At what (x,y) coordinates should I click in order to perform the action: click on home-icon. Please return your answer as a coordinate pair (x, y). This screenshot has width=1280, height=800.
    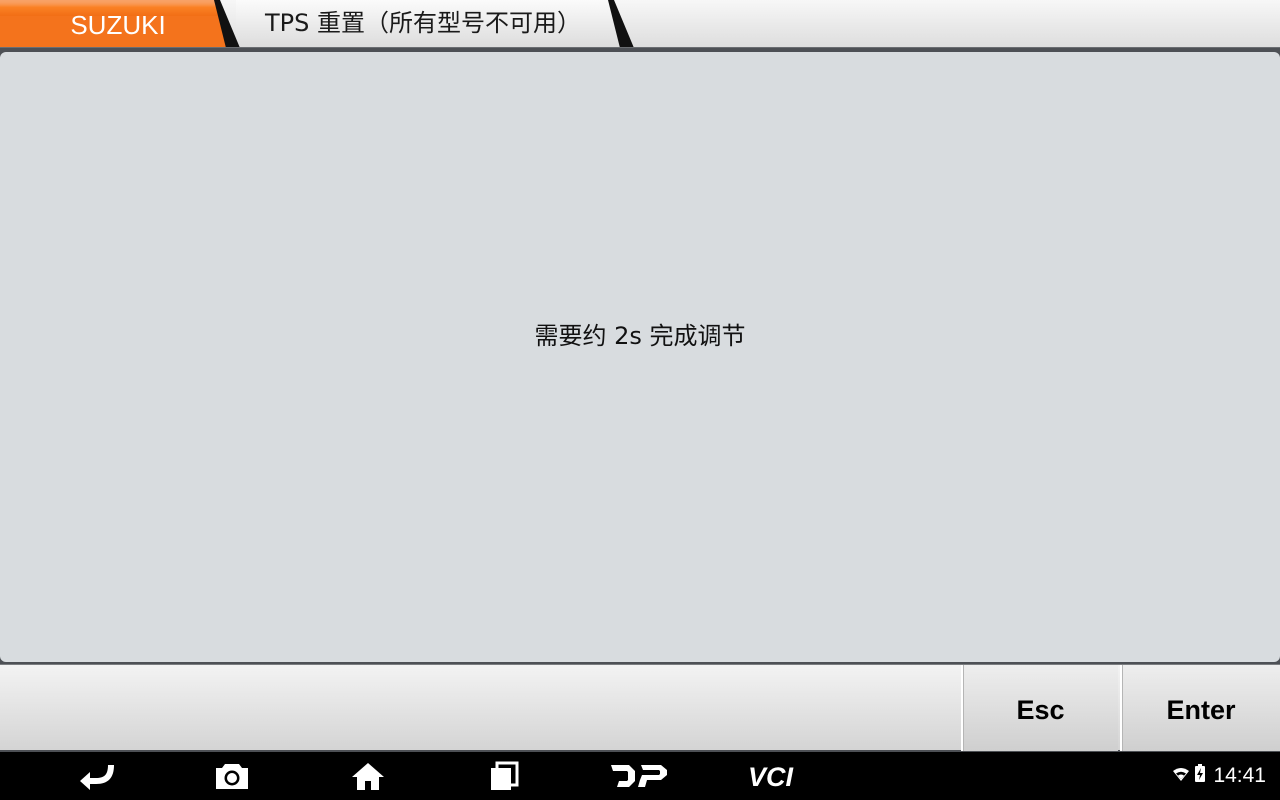
    Looking at the image, I should click on (368, 776).